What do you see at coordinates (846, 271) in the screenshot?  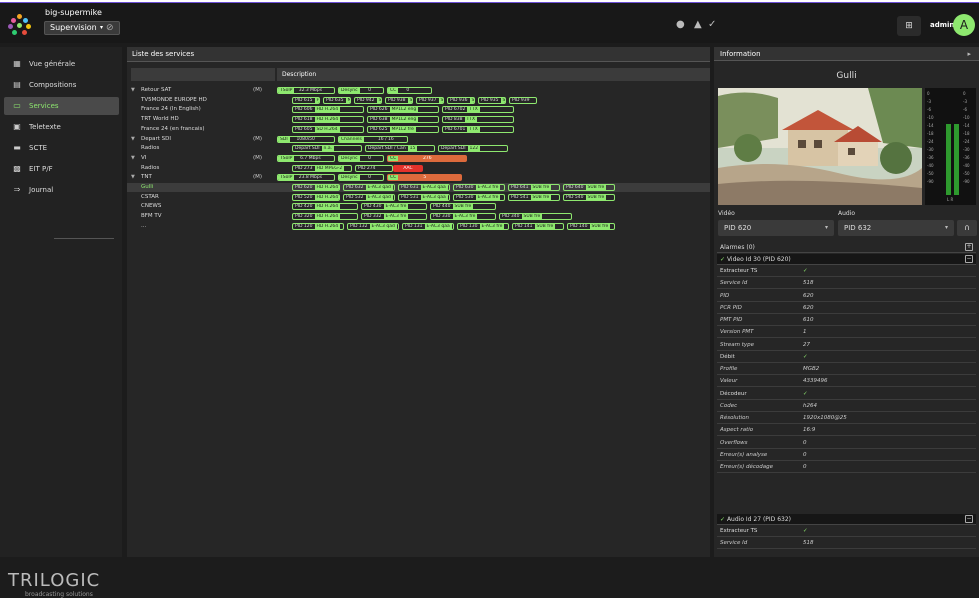 I see `detail-row: Extracteur TS ✓` at bounding box center [846, 271].